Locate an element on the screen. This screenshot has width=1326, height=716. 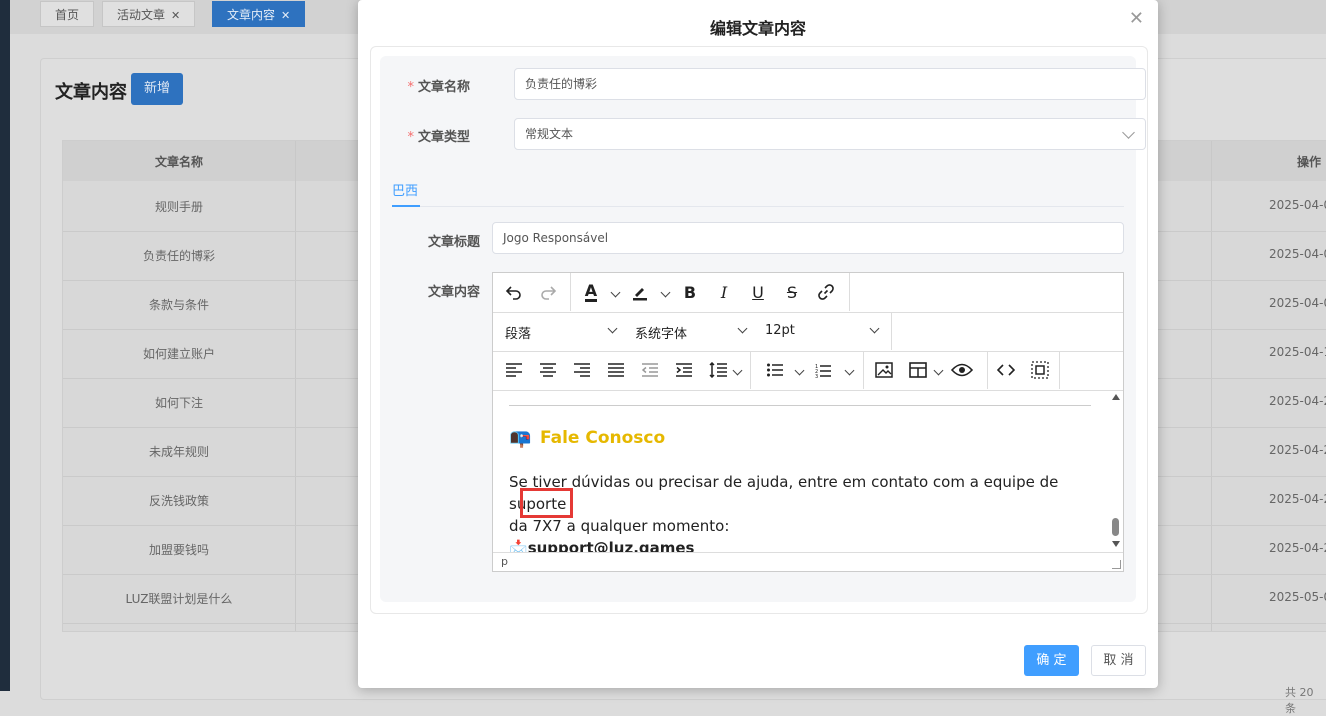
link-icon is located at coordinates (826, 292).